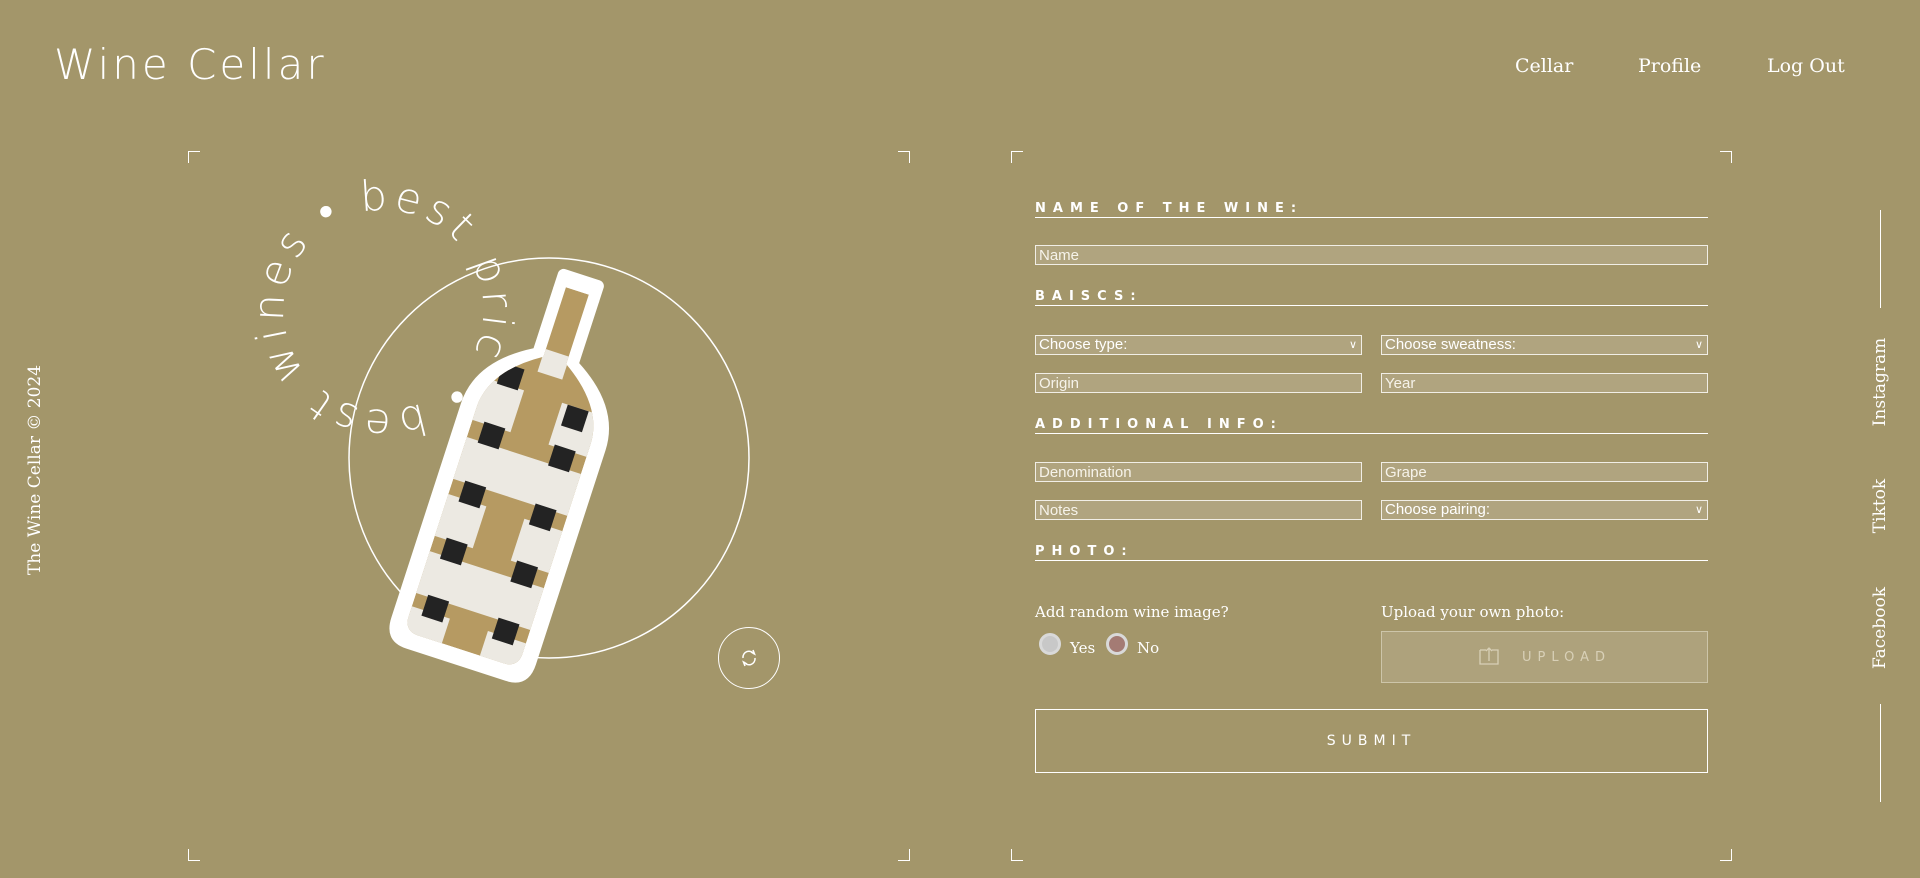 This screenshot has height=878, width=1920. Describe the element at coordinates (1083, 344) in the screenshot. I see `type-select-value: Choose type:` at that location.